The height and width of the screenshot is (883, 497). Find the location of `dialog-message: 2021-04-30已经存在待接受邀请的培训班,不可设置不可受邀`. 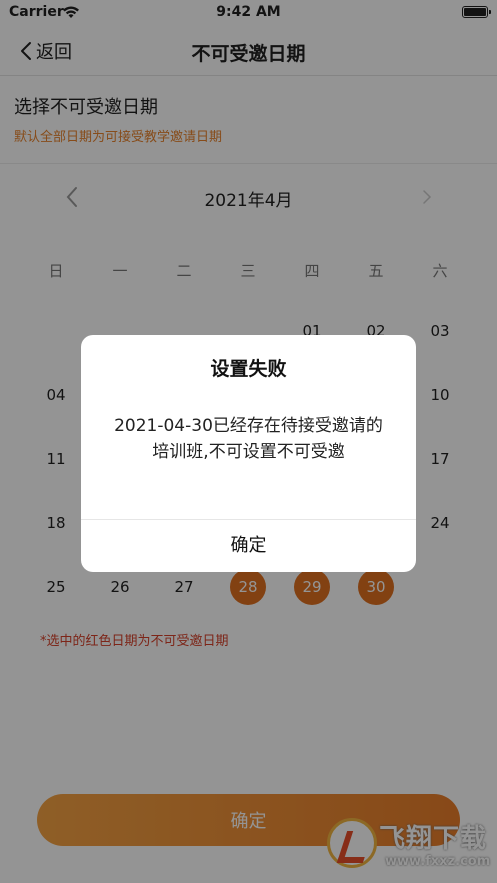

dialog-message: 2021-04-30已经存在待接受邀请的培训班,不可设置不可受邀 is located at coordinates (248, 439).